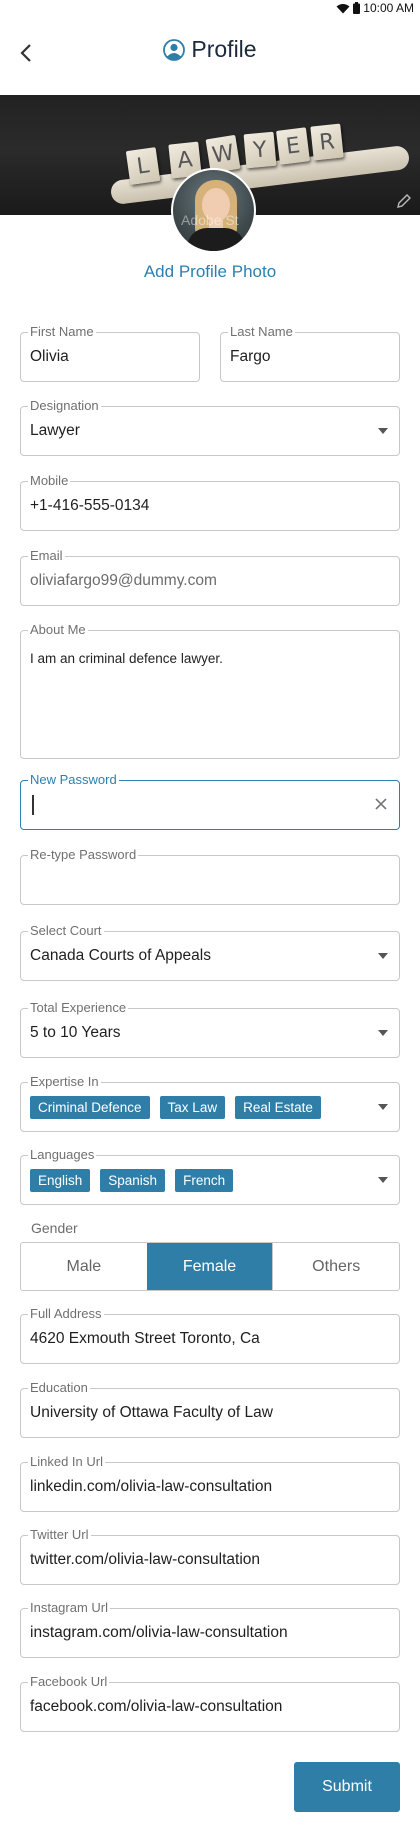  I want to click on last-name-label: Last Name, so click(261, 332).